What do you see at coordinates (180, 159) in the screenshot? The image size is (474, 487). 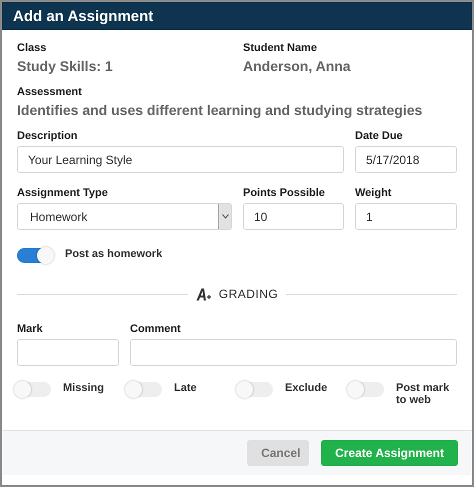 I see `description-field: Your Learning Style` at bounding box center [180, 159].